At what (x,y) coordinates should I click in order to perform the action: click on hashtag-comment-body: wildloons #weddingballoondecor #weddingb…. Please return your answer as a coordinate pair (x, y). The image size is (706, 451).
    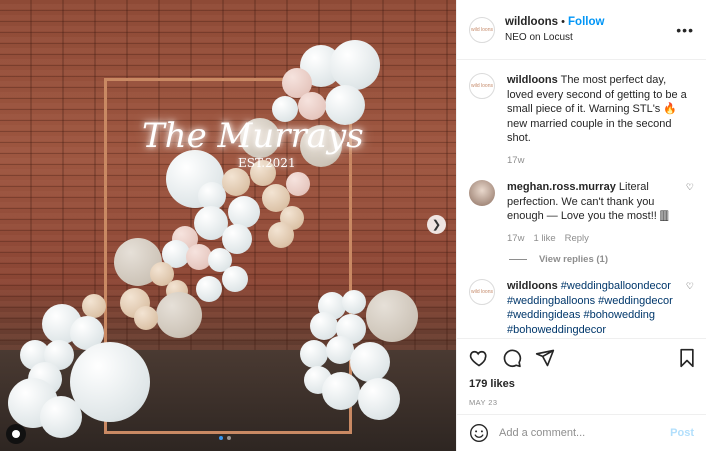
    Looking at the image, I should click on (593, 308).